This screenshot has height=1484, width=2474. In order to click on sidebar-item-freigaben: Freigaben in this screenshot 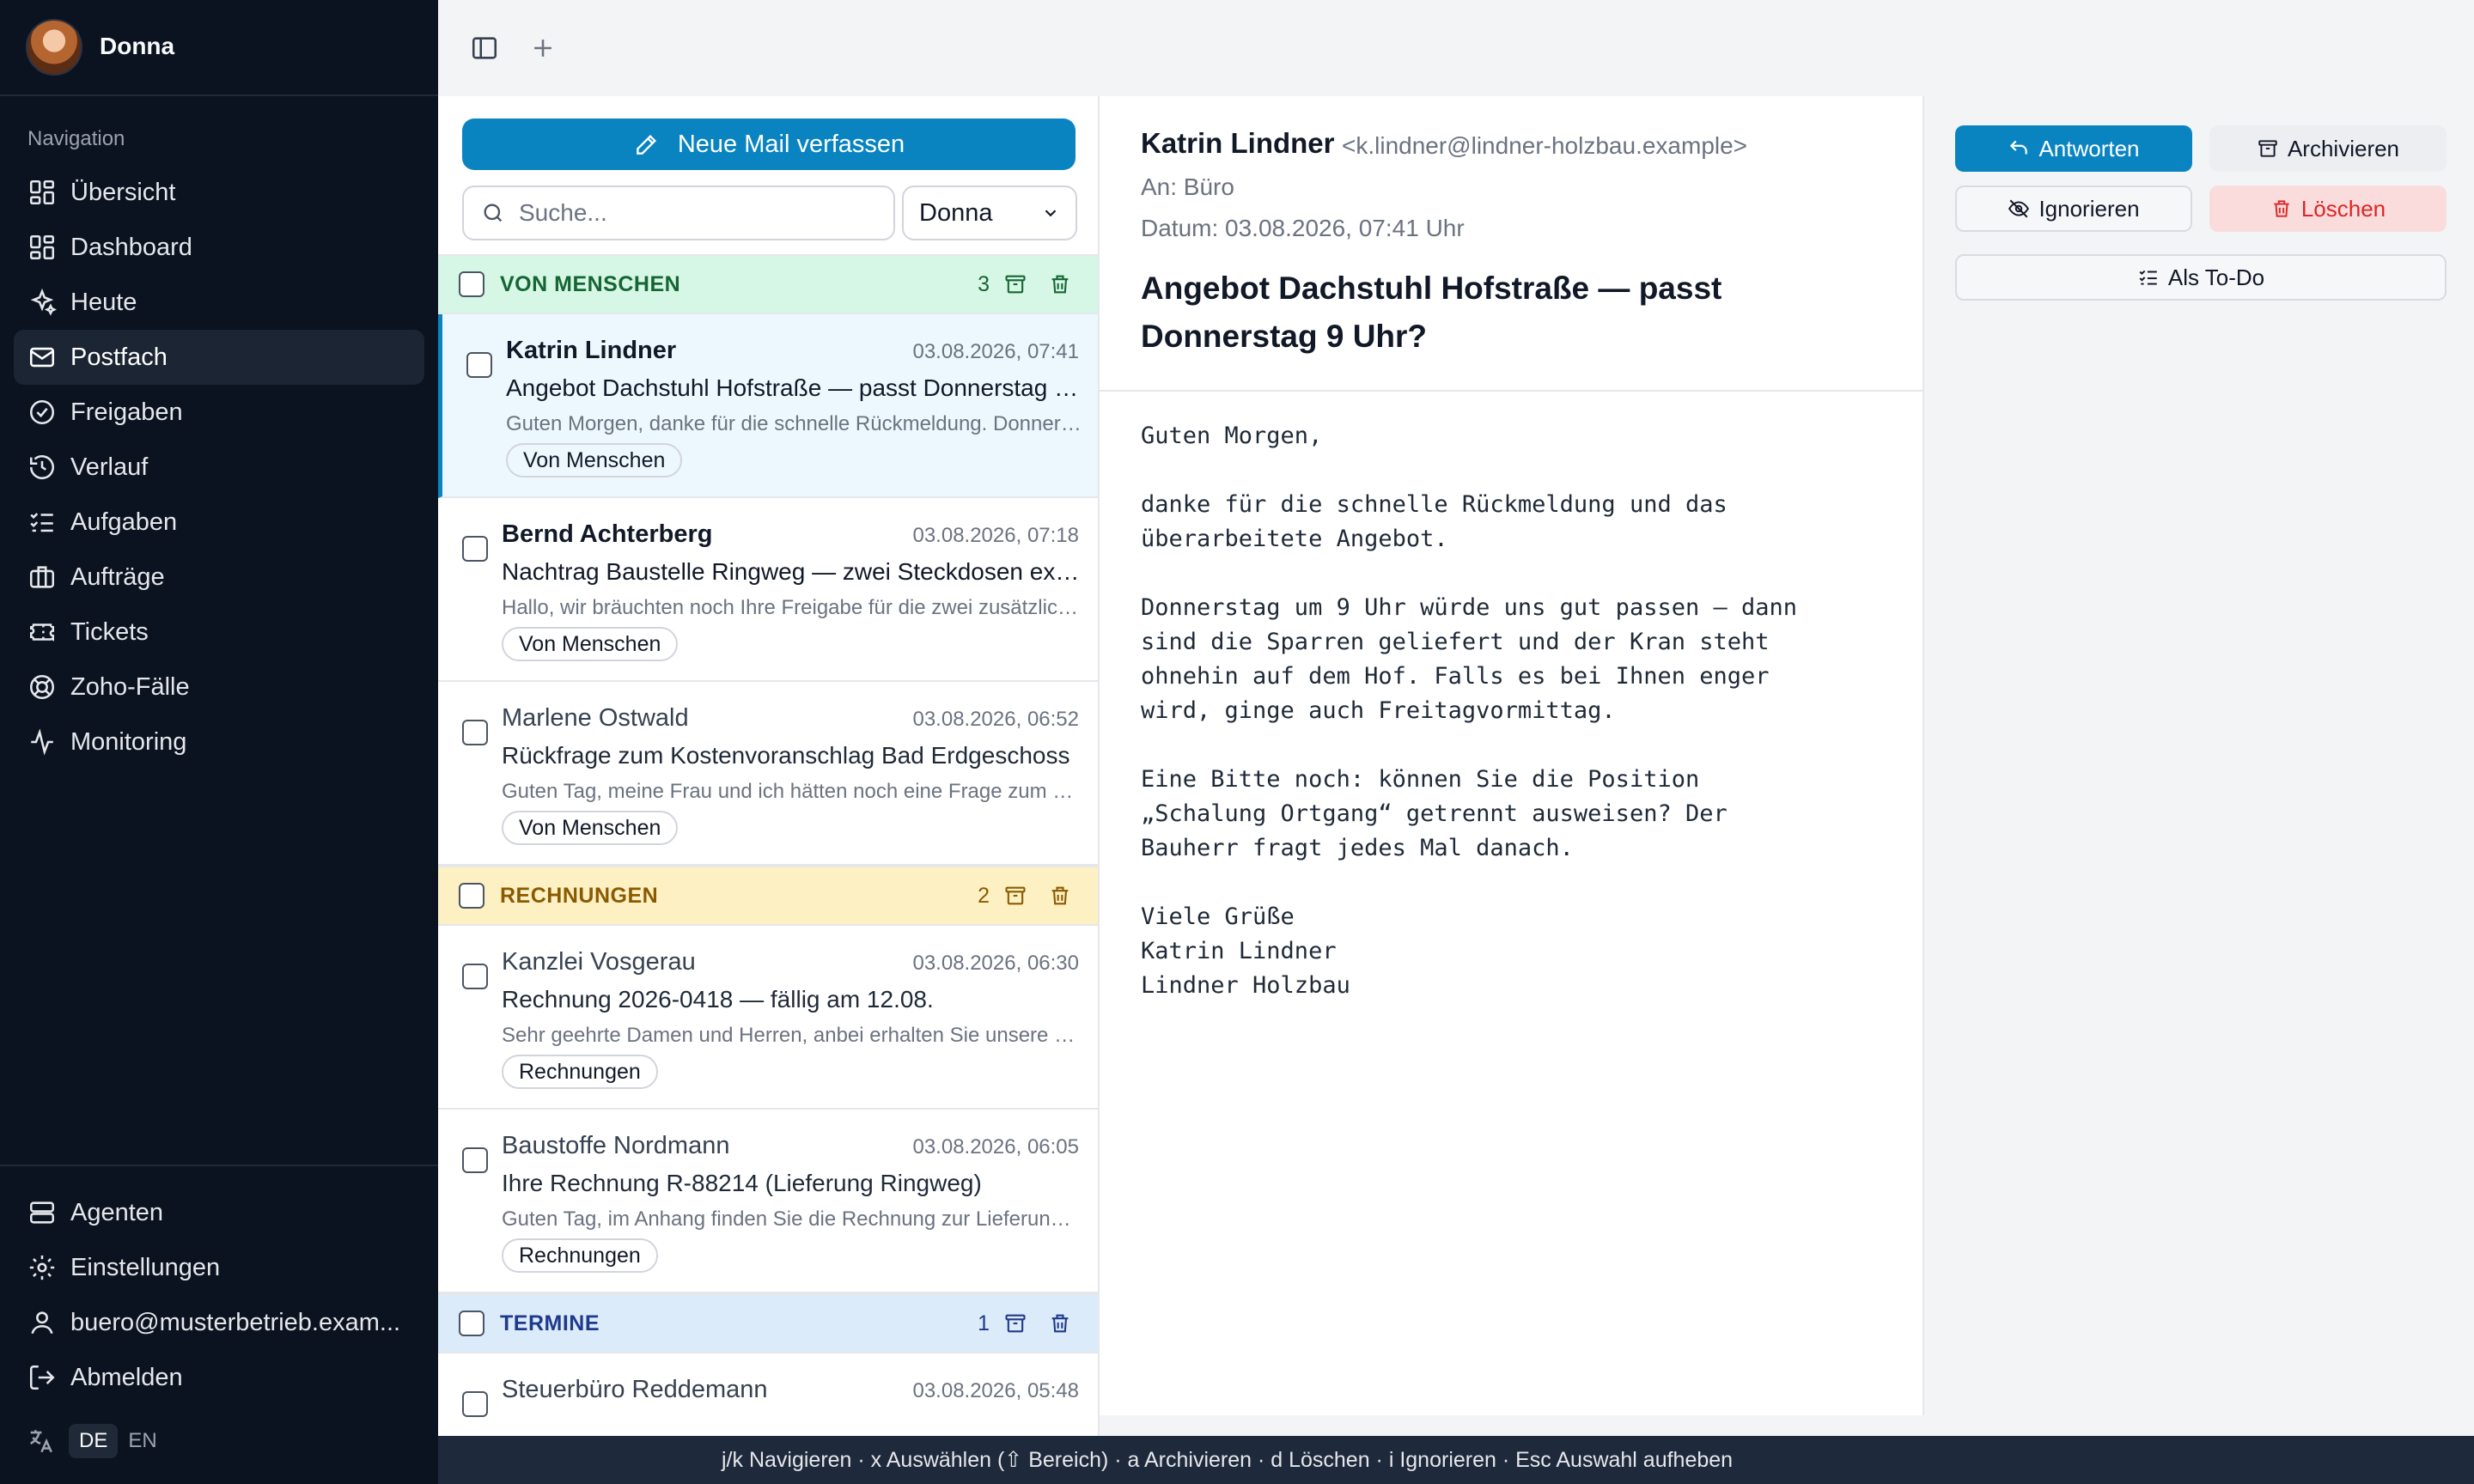, I will do `click(219, 413)`.